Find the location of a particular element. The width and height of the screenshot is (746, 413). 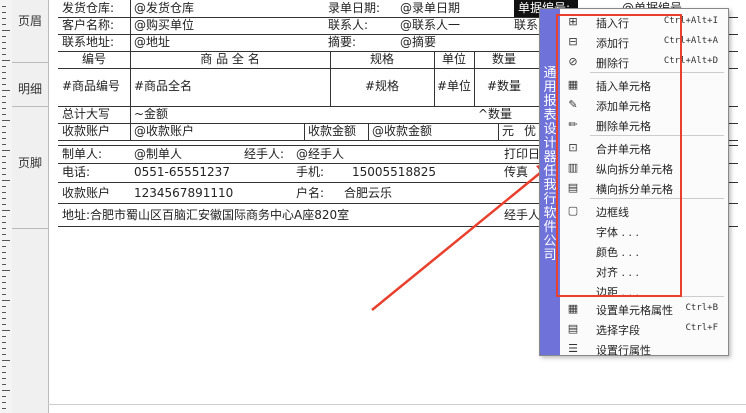

highlight-box is located at coordinates (619, 155).